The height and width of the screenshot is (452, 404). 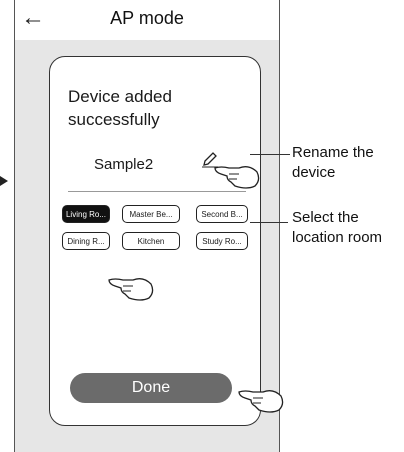 I want to click on page-title: AP mode, so click(x=147, y=18).